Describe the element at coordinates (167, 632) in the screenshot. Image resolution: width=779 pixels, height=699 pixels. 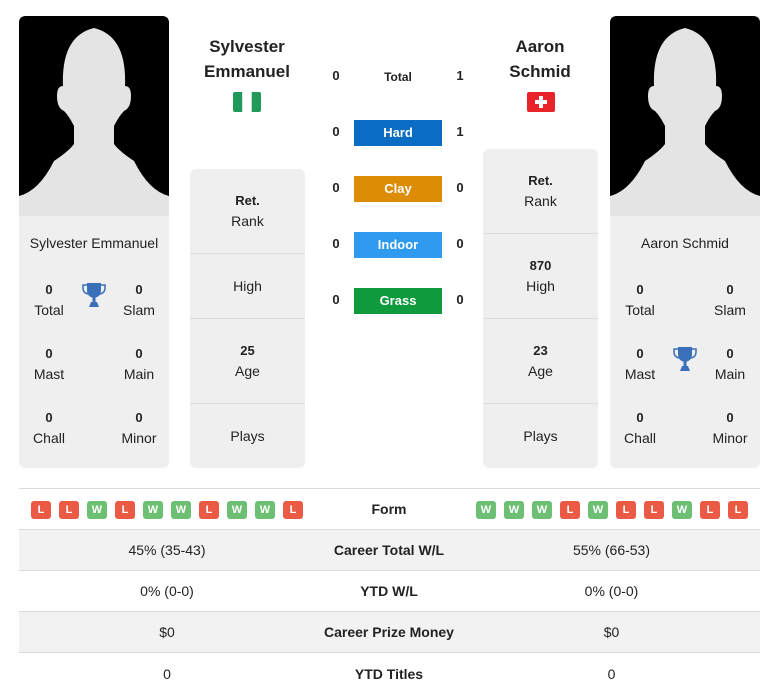
I see `stat-left-value: $0` at that location.